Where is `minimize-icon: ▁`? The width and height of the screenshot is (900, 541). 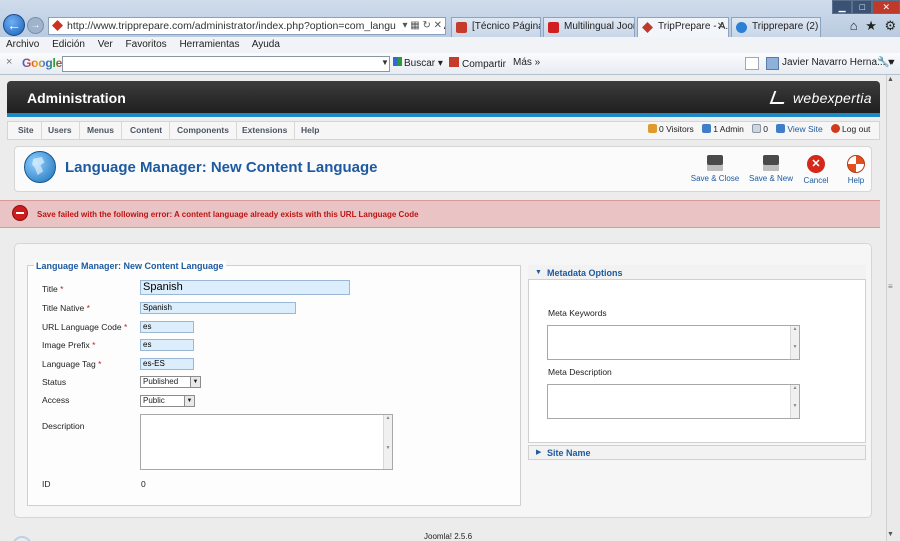
minimize-icon: ▁ is located at coordinates (842, 7).